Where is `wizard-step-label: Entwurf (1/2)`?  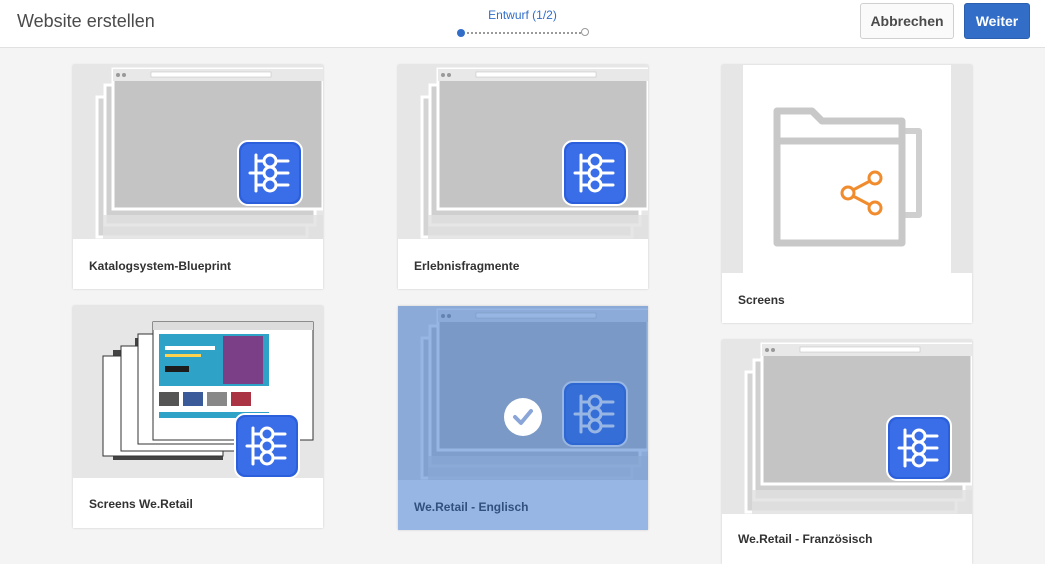 wizard-step-label: Entwurf (1/2) is located at coordinates (522, 15).